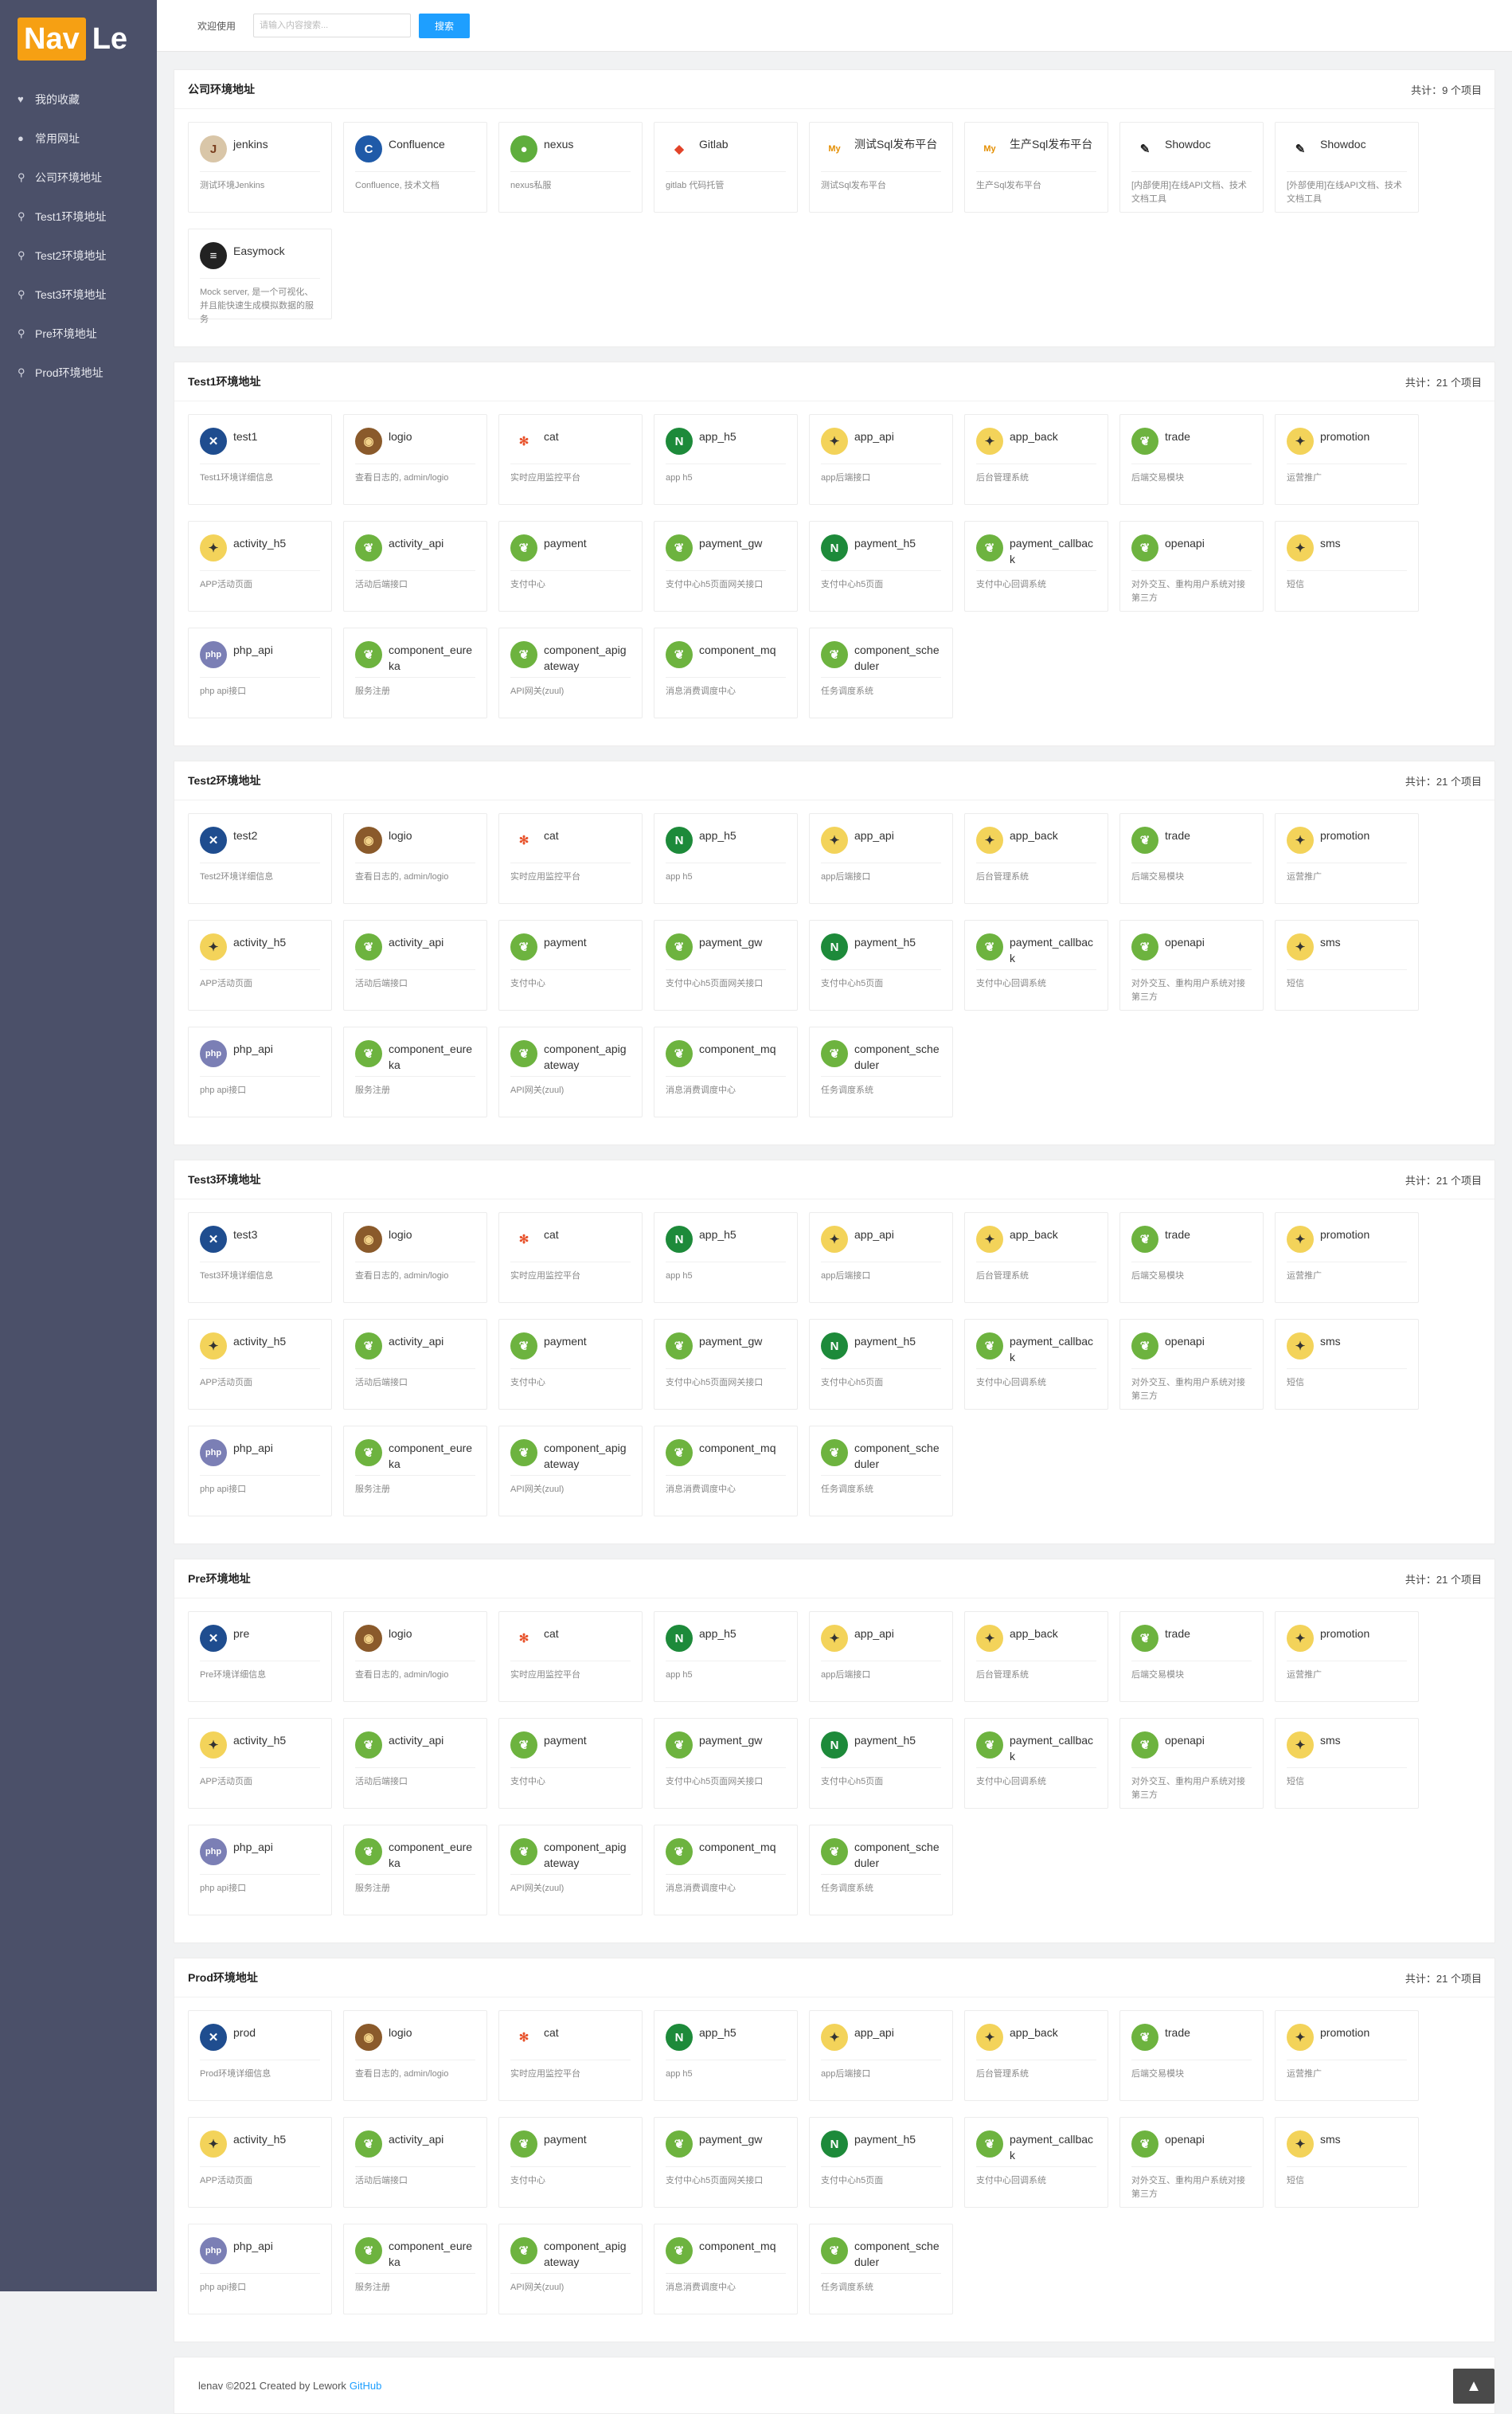  I want to click on site-card: C Confluence Confluence, 技术文档, so click(415, 167).